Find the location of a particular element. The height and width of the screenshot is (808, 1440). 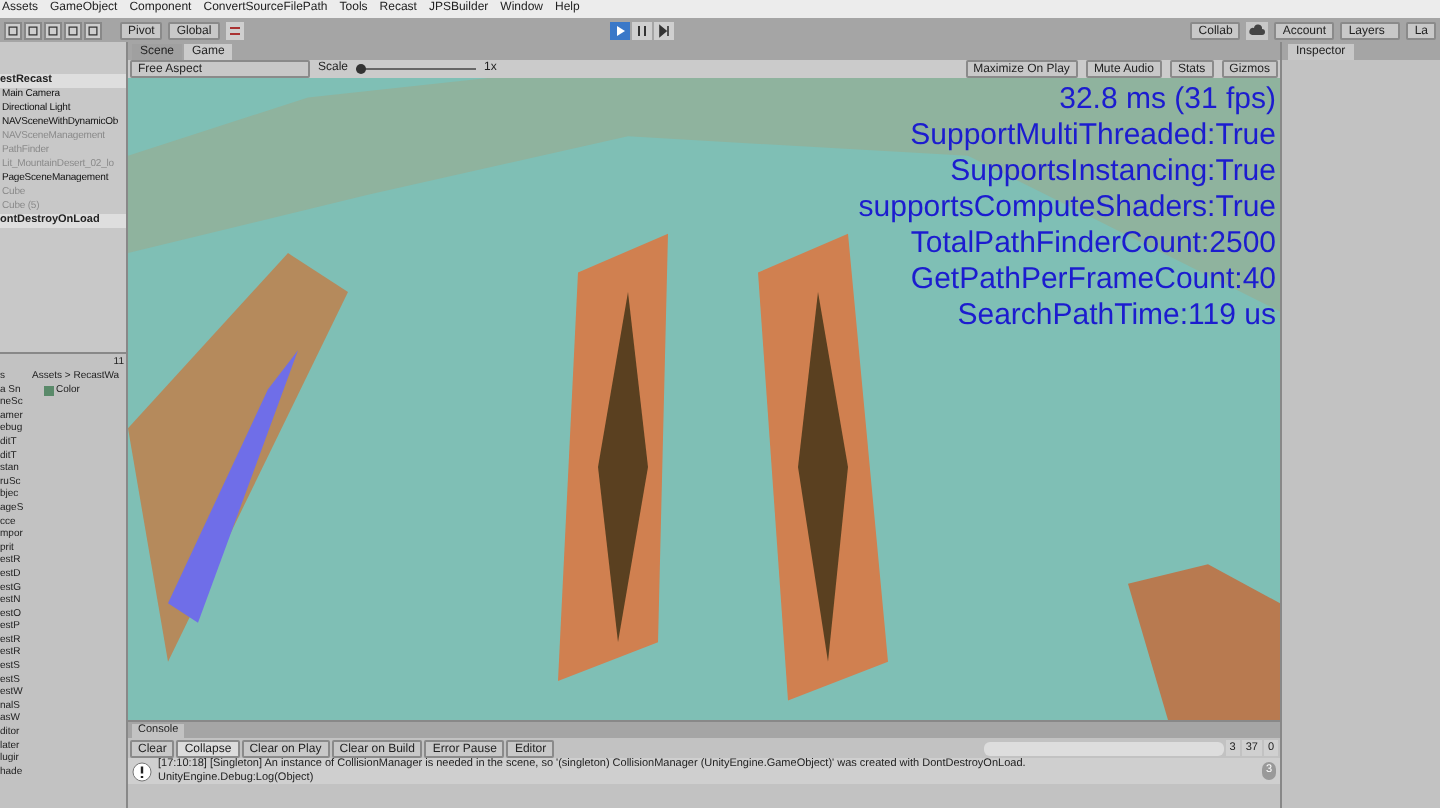

stats-line: 32.8 ms (31 fps) is located at coordinates (1167, 100).